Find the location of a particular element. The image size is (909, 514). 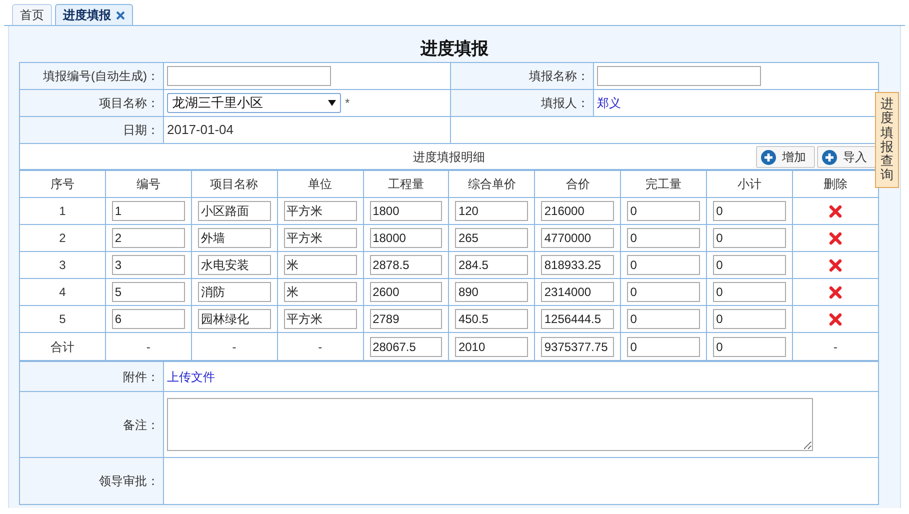

input-field: 4770000 is located at coordinates (577, 238).